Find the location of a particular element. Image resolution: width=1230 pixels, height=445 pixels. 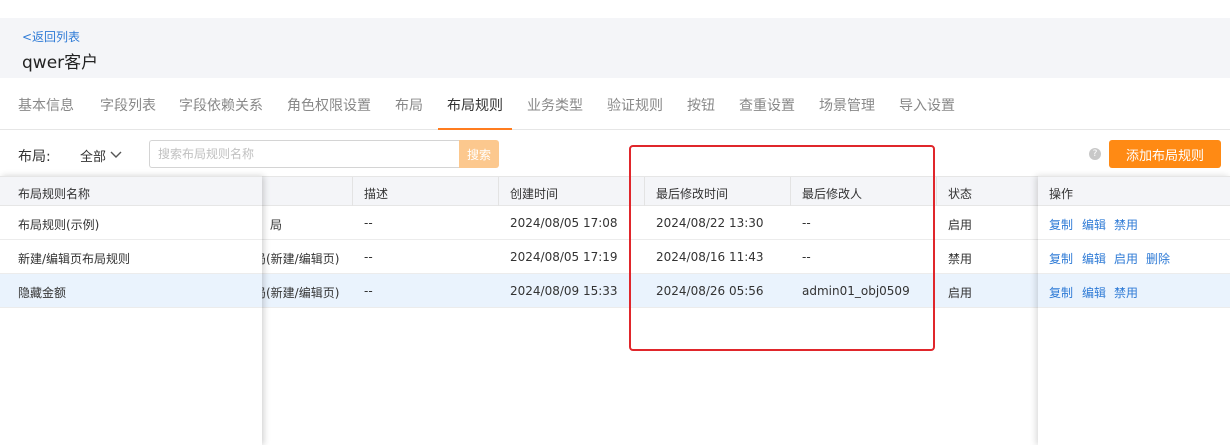

rule-name-cell: 布局规则(示例) is located at coordinates (59, 225).